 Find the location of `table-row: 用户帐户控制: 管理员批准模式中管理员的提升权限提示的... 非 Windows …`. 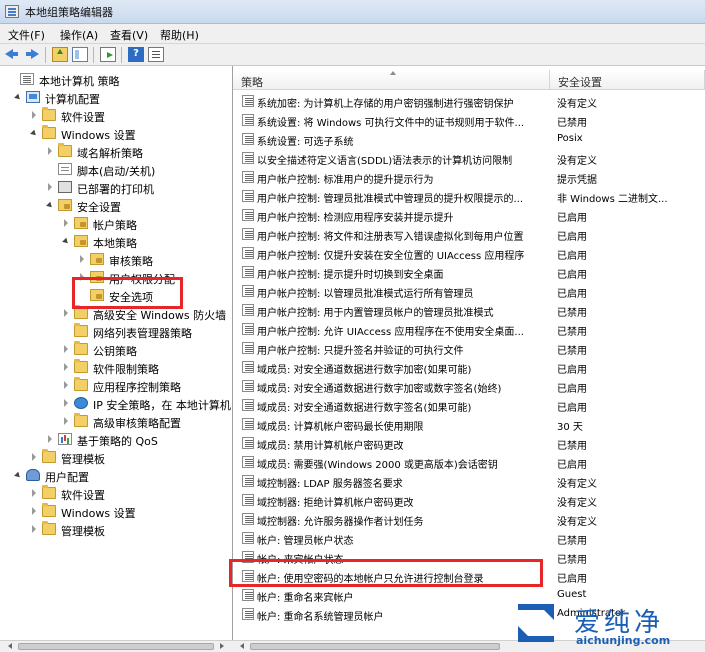

table-row: 用户帐户控制: 管理员批准模式中管理员的提升权限提示的... 非 Windows … is located at coordinates (469, 196).